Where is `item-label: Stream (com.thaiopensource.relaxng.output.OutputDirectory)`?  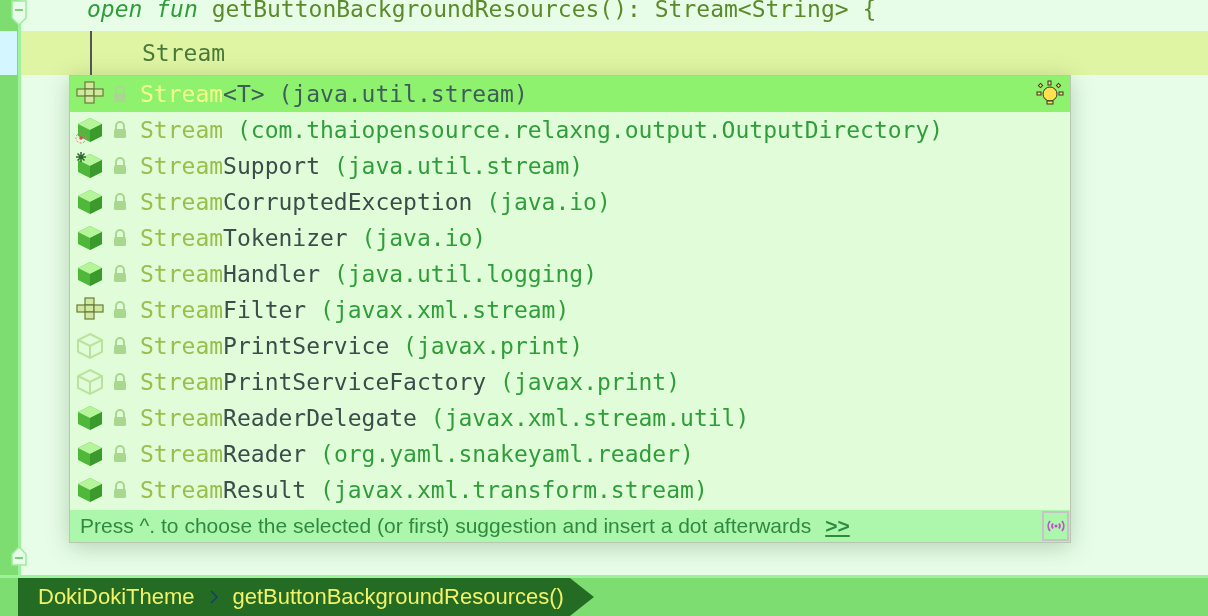
item-label: Stream (com.thaiopensource.relaxng.output.OutputDirectory) is located at coordinates (542, 130).